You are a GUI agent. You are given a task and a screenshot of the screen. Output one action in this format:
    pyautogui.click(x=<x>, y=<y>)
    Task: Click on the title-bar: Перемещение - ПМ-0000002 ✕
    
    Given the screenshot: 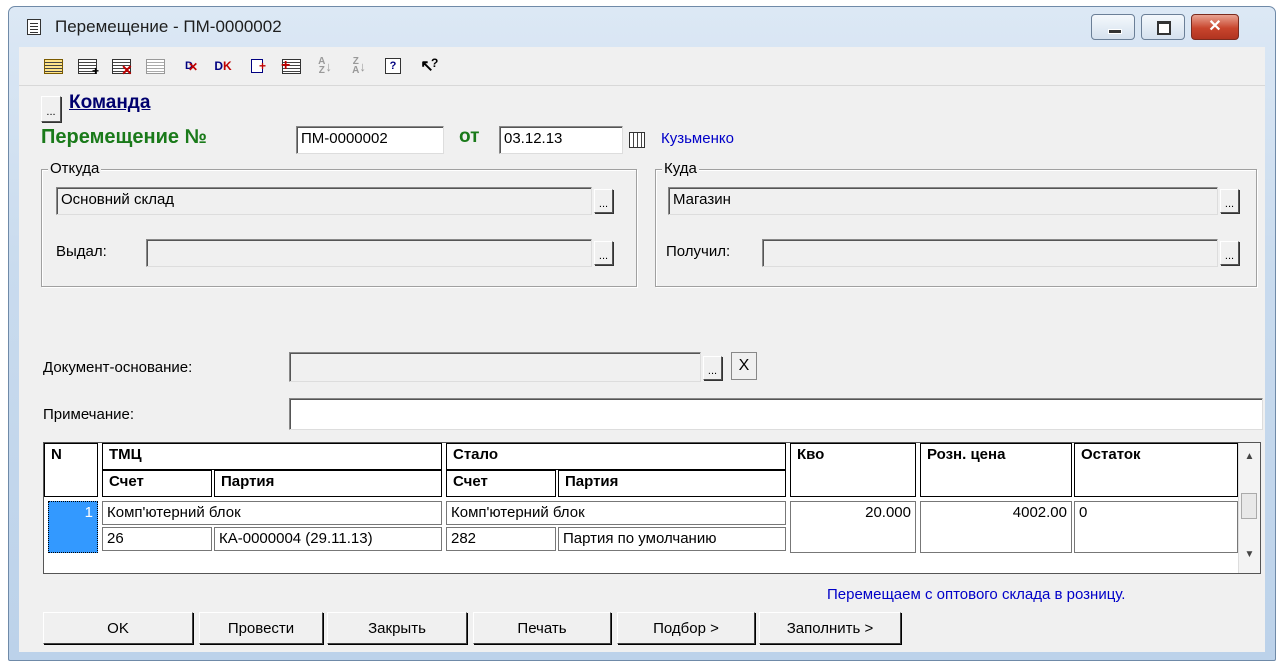 What is the action you would take?
    pyautogui.click(x=642, y=26)
    